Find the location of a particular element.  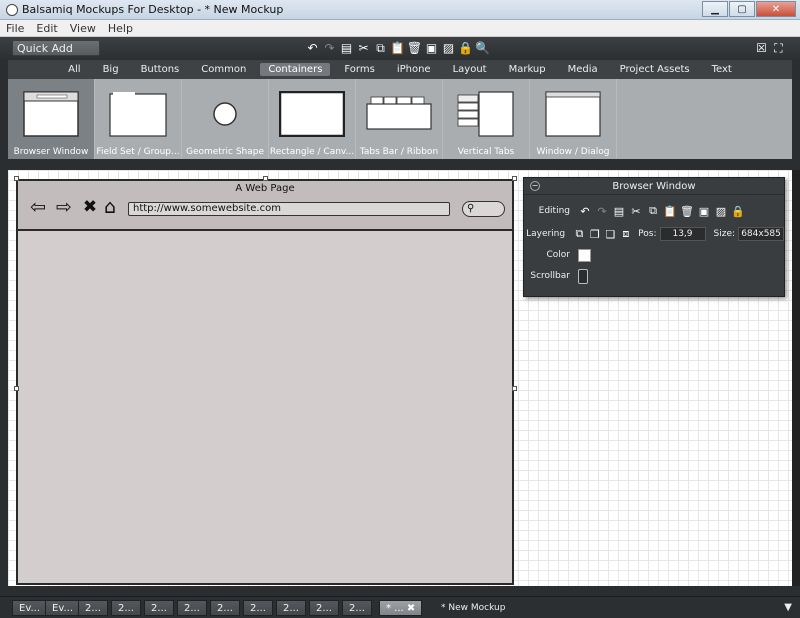

inspector-header: − Browser Window is located at coordinates (654, 186).